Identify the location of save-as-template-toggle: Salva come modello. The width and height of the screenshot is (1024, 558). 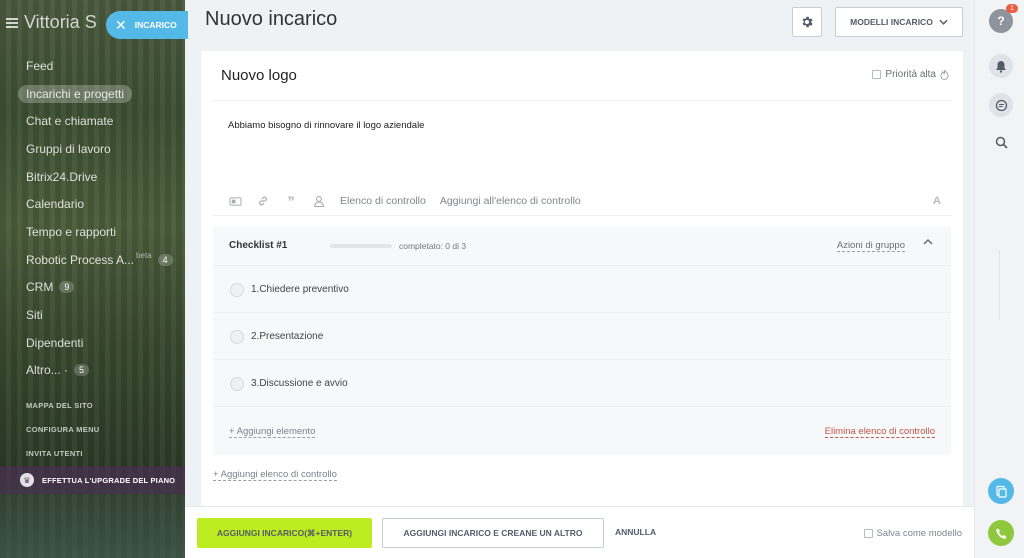
(913, 533).